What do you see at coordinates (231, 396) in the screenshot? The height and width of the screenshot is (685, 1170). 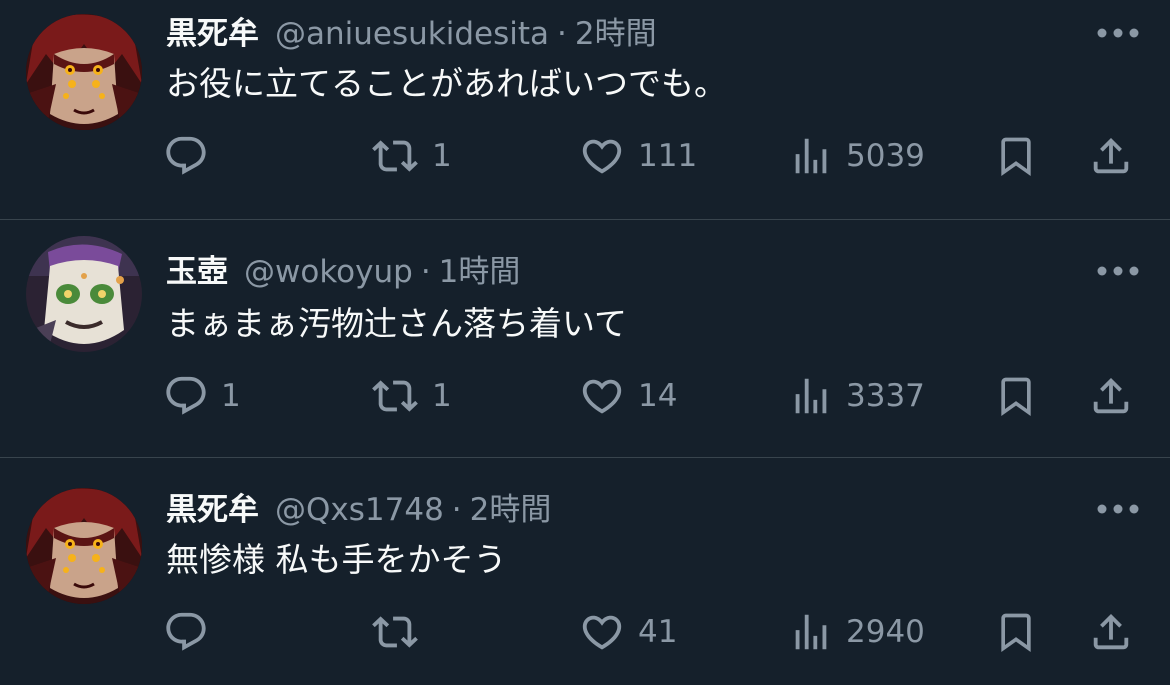 I see `reply-count: 1` at bounding box center [231, 396].